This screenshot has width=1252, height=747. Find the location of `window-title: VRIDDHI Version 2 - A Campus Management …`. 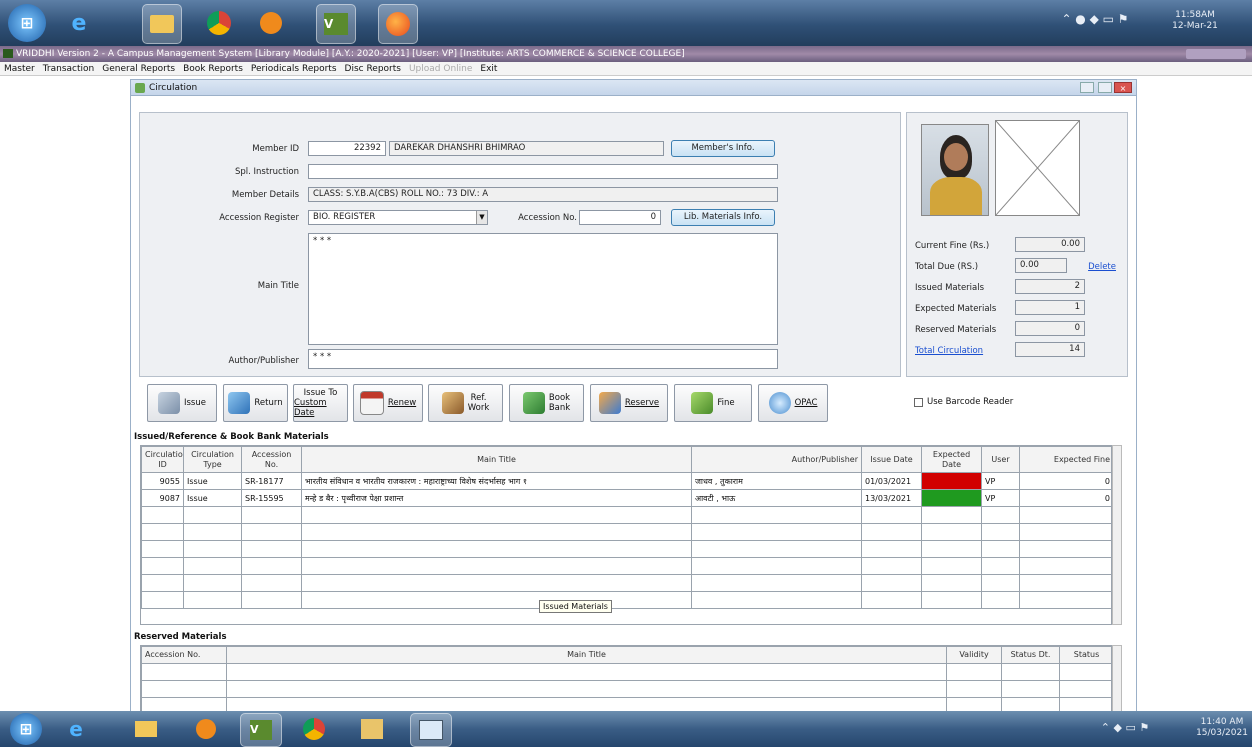

window-title: VRIDDHI Version 2 - A Campus Management … is located at coordinates (350, 54).